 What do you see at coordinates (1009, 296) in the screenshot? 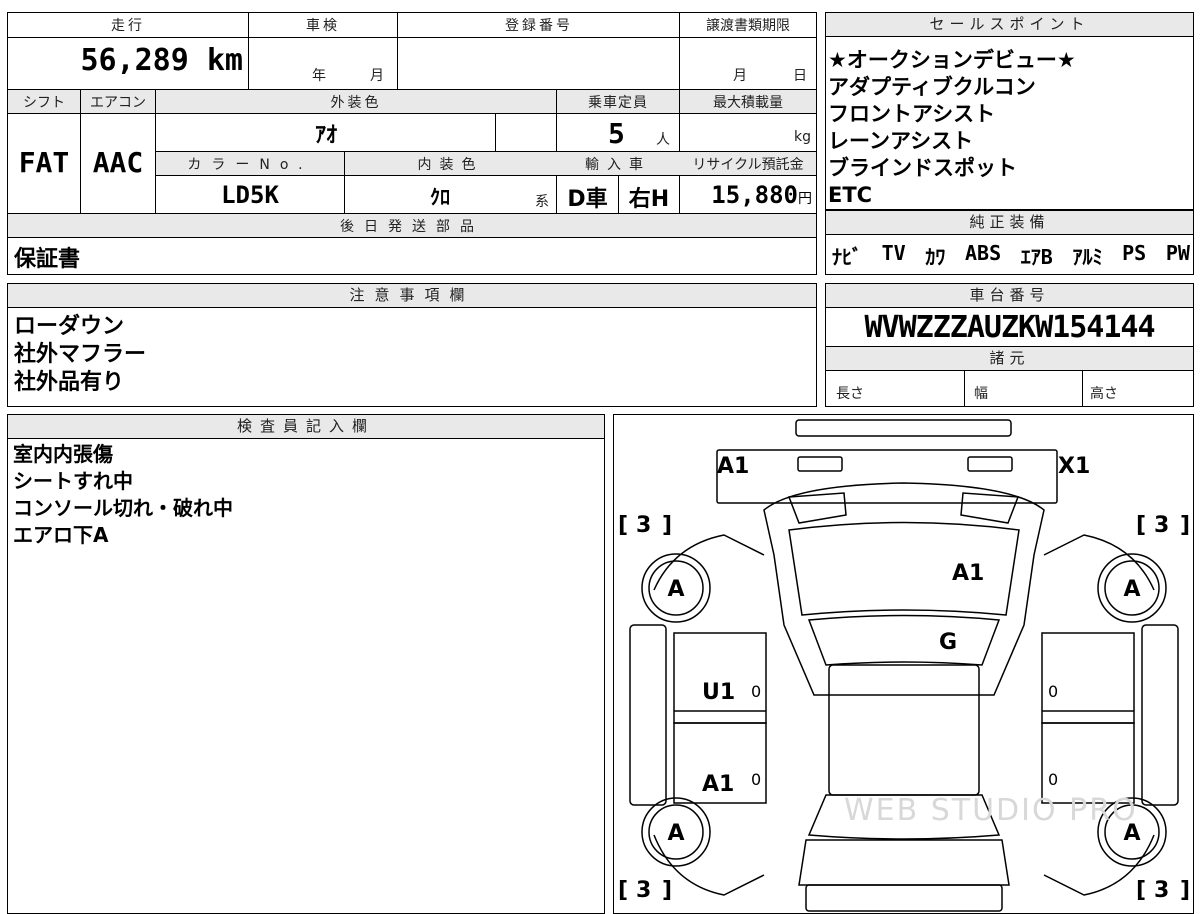
I see `chassis-title: 車台番号` at bounding box center [1009, 296].